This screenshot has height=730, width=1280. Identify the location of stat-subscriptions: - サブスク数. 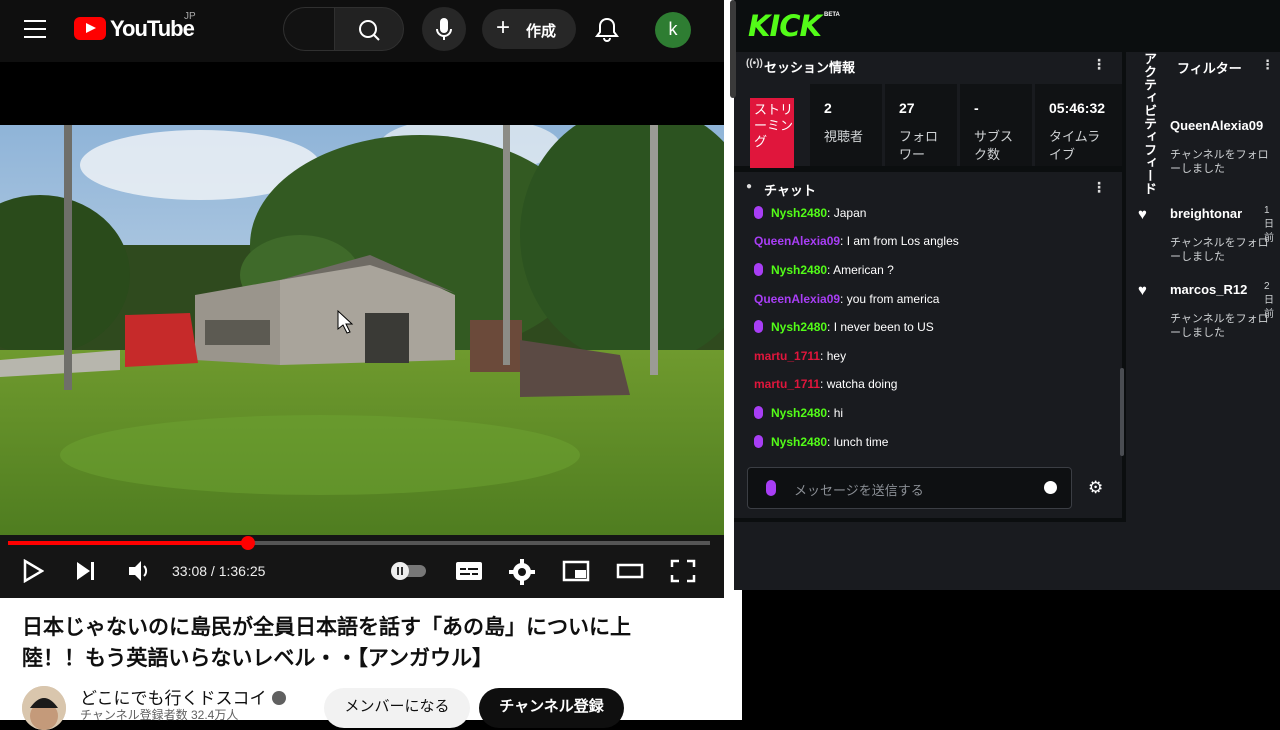
(996, 125).